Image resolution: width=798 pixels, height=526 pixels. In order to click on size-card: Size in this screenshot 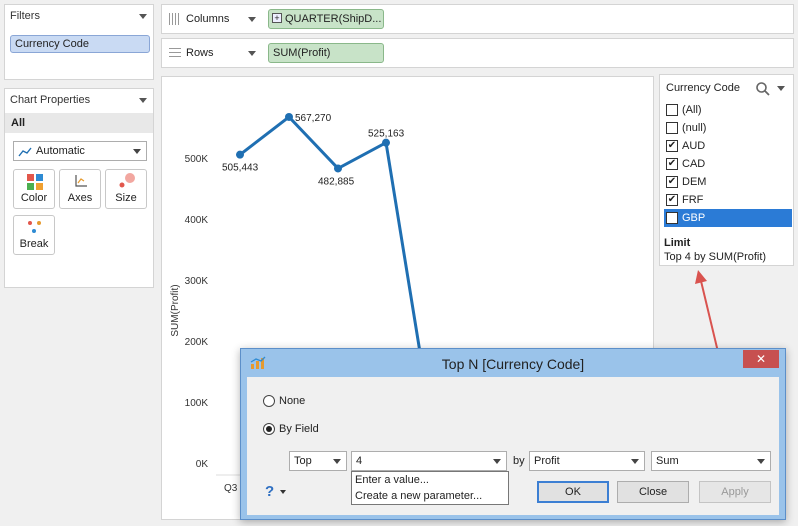, I will do `click(126, 189)`.